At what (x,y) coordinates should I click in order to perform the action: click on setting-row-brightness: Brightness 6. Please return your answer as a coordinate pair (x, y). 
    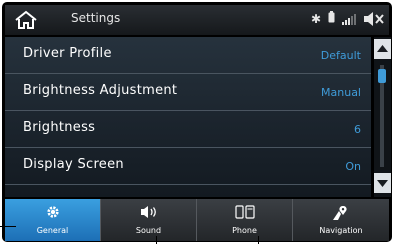
    Looking at the image, I should click on (188, 129).